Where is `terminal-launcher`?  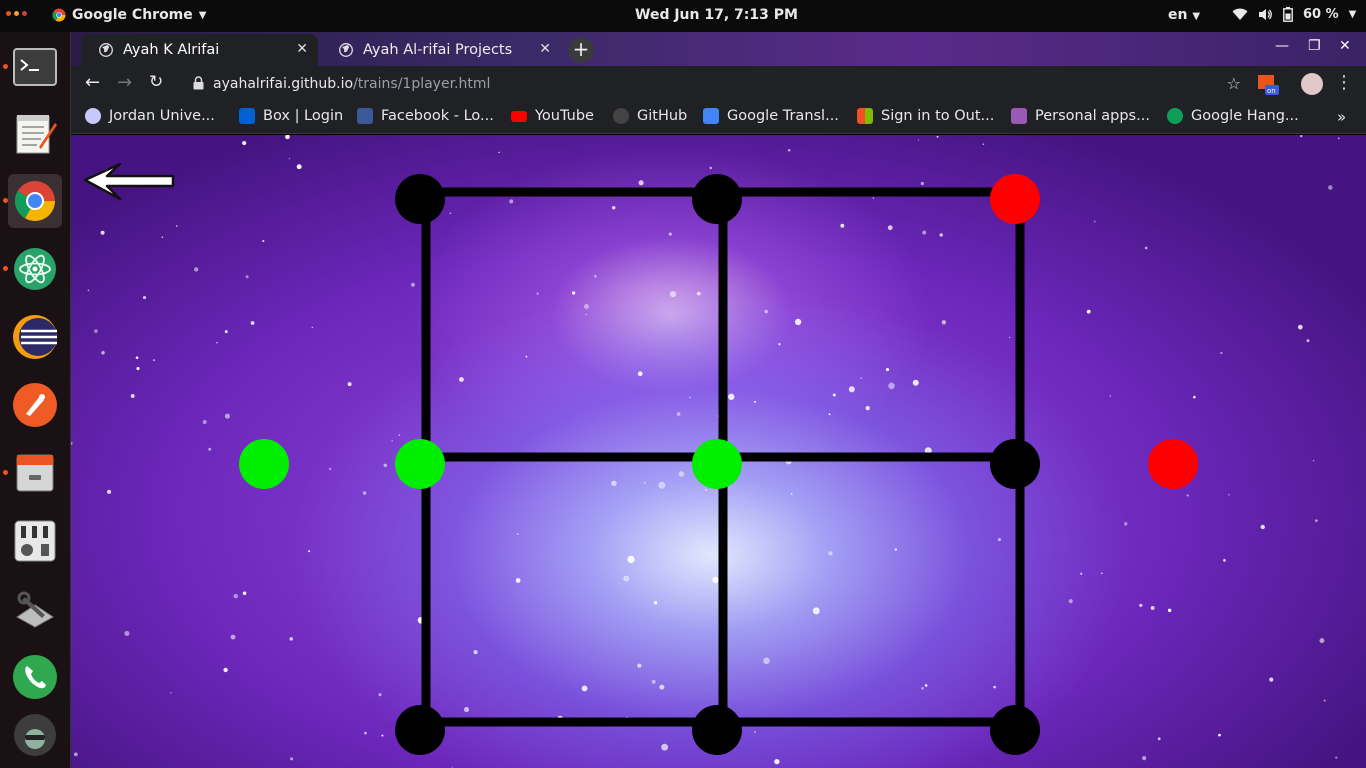 terminal-launcher is located at coordinates (32, 67).